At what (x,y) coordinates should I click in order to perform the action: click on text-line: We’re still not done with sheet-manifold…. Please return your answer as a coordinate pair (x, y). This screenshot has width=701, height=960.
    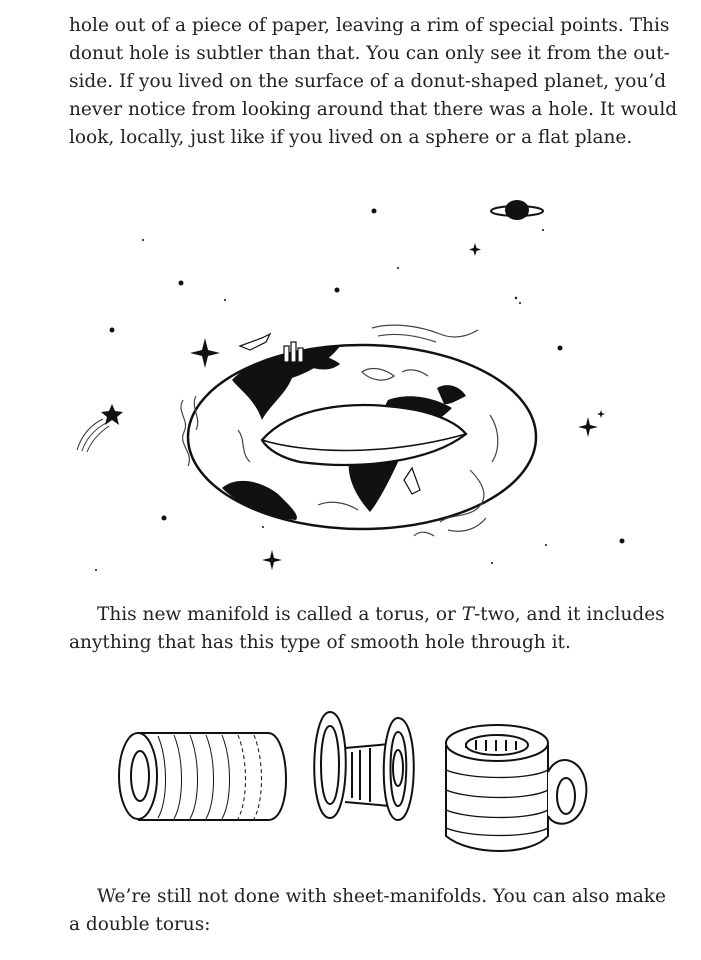
    Looking at the image, I should click on (381, 896).